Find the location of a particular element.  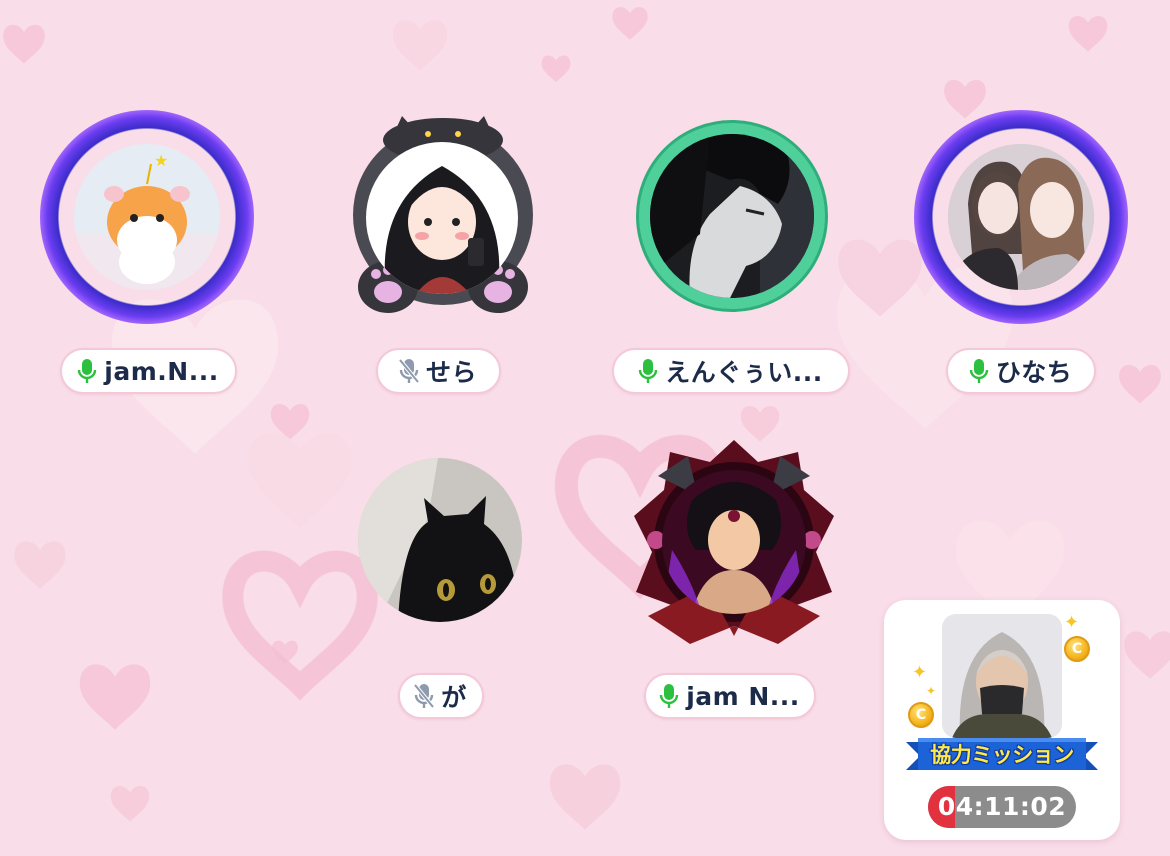

demon-anime-avatar is located at coordinates (734, 542).